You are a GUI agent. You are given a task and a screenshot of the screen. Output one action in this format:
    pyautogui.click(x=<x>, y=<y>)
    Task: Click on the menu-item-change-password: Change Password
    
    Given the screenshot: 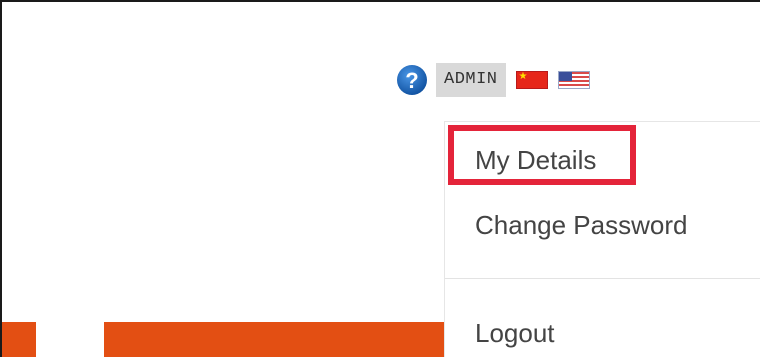 What is the action you would take?
    pyautogui.click(x=581, y=225)
    